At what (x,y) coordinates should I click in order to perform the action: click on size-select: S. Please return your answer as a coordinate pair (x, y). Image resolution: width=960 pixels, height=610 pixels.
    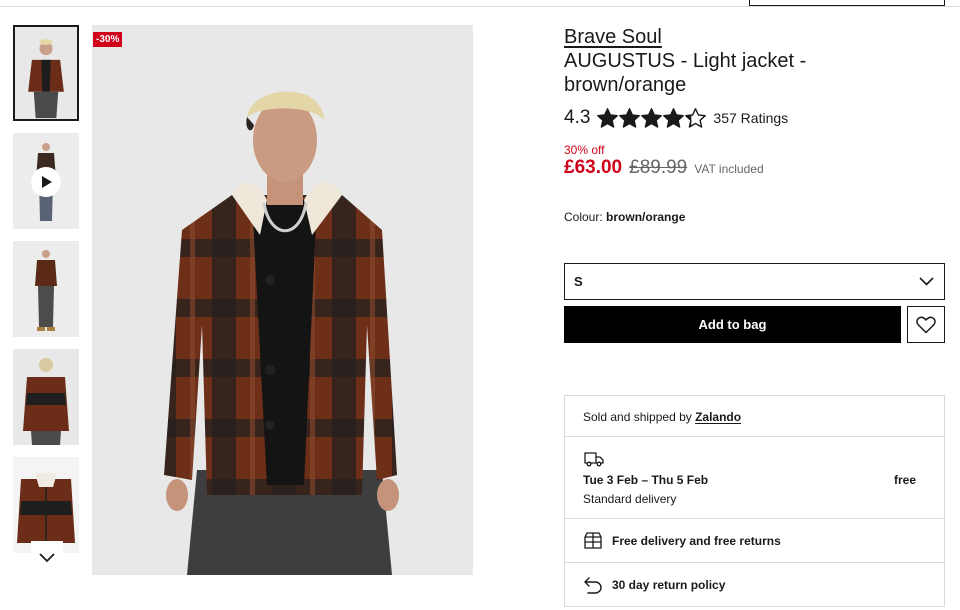
    Looking at the image, I should click on (754, 281).